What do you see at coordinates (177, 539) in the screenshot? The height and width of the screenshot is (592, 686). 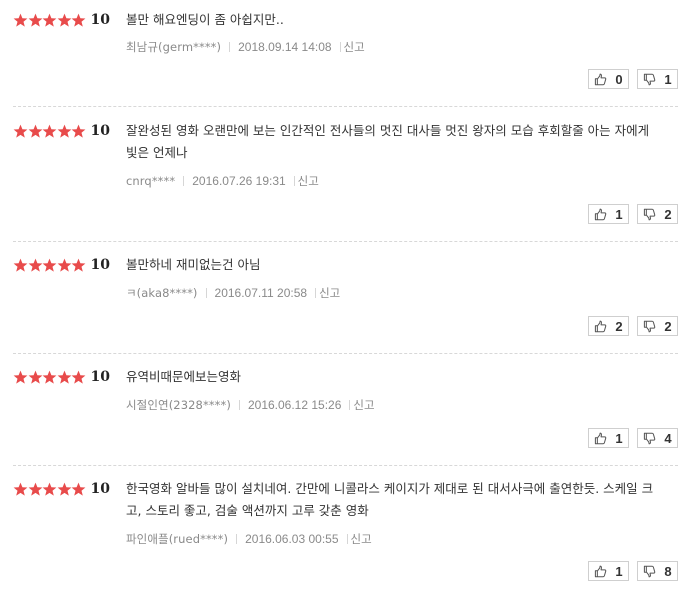 I see `author-name: 파인애플(rued****)` at bounding box center [177, 539].